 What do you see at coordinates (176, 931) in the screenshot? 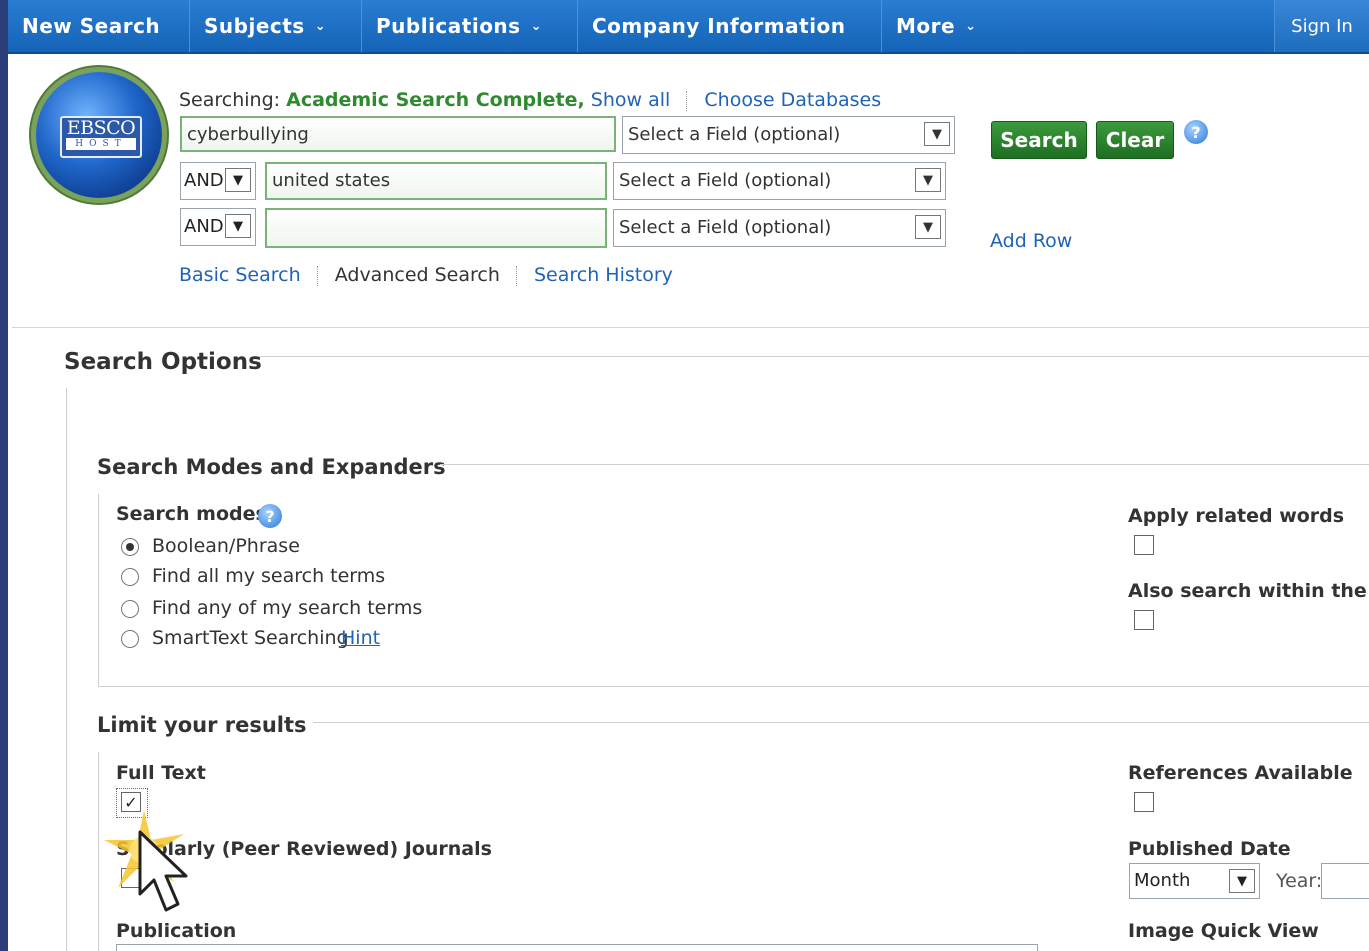
I see `publication-label: Publication` at bounding box center [176, 931].